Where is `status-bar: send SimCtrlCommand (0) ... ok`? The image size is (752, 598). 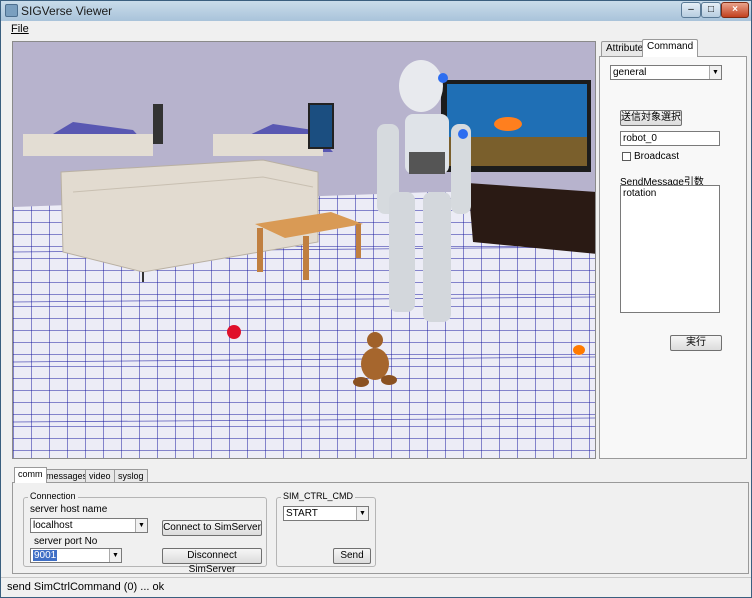
status-bar: send SimCtrlCommand (0) ... ok is located at coordinates (376, 587).